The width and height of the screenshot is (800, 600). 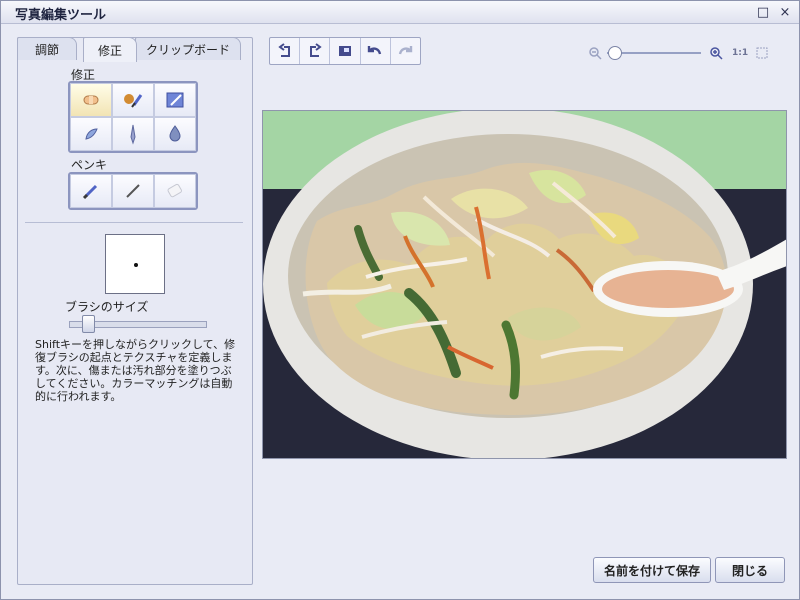 I want to click on actual-size-label: 1:1, so click(x=740, y=53).